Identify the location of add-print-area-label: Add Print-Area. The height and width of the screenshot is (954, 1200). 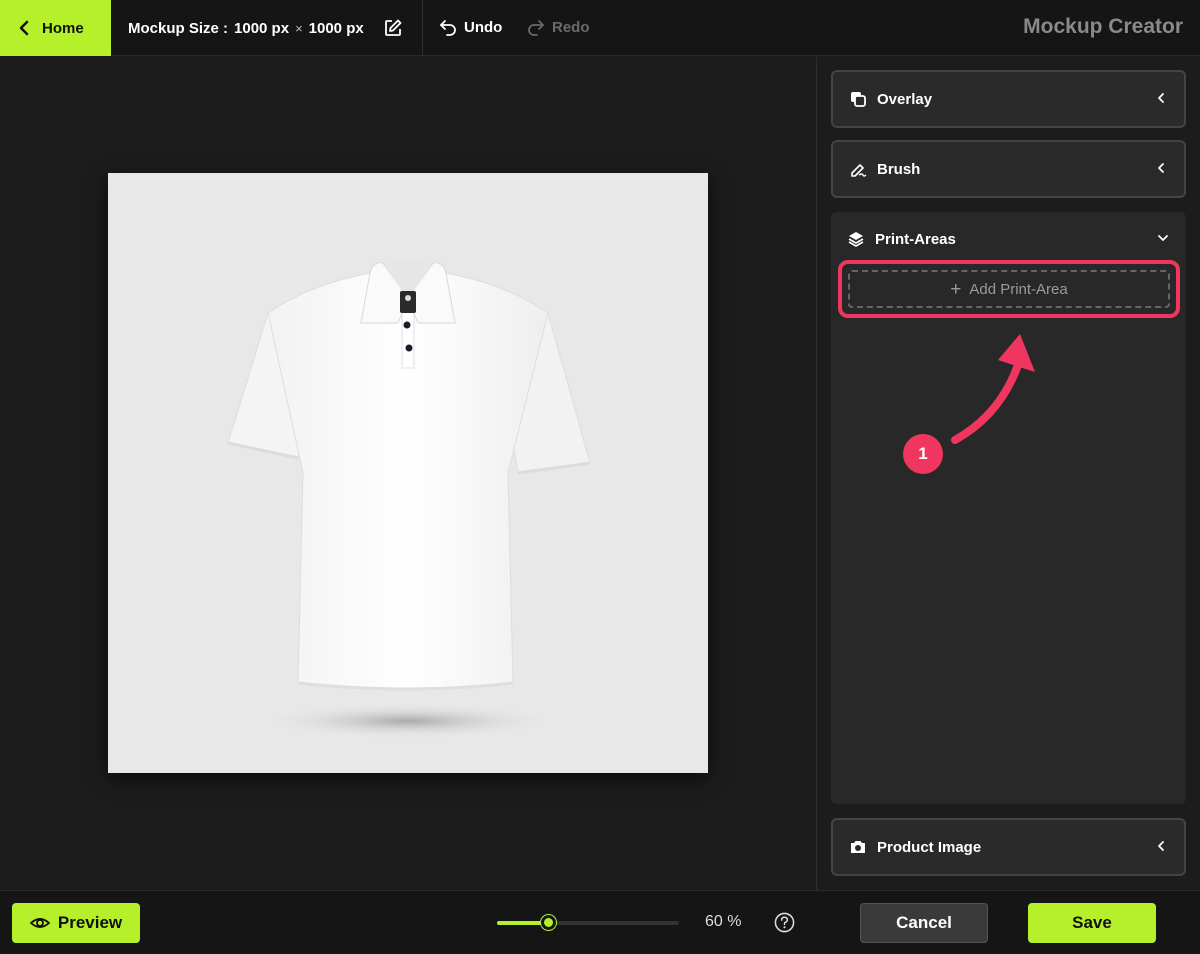
(1018, 289).